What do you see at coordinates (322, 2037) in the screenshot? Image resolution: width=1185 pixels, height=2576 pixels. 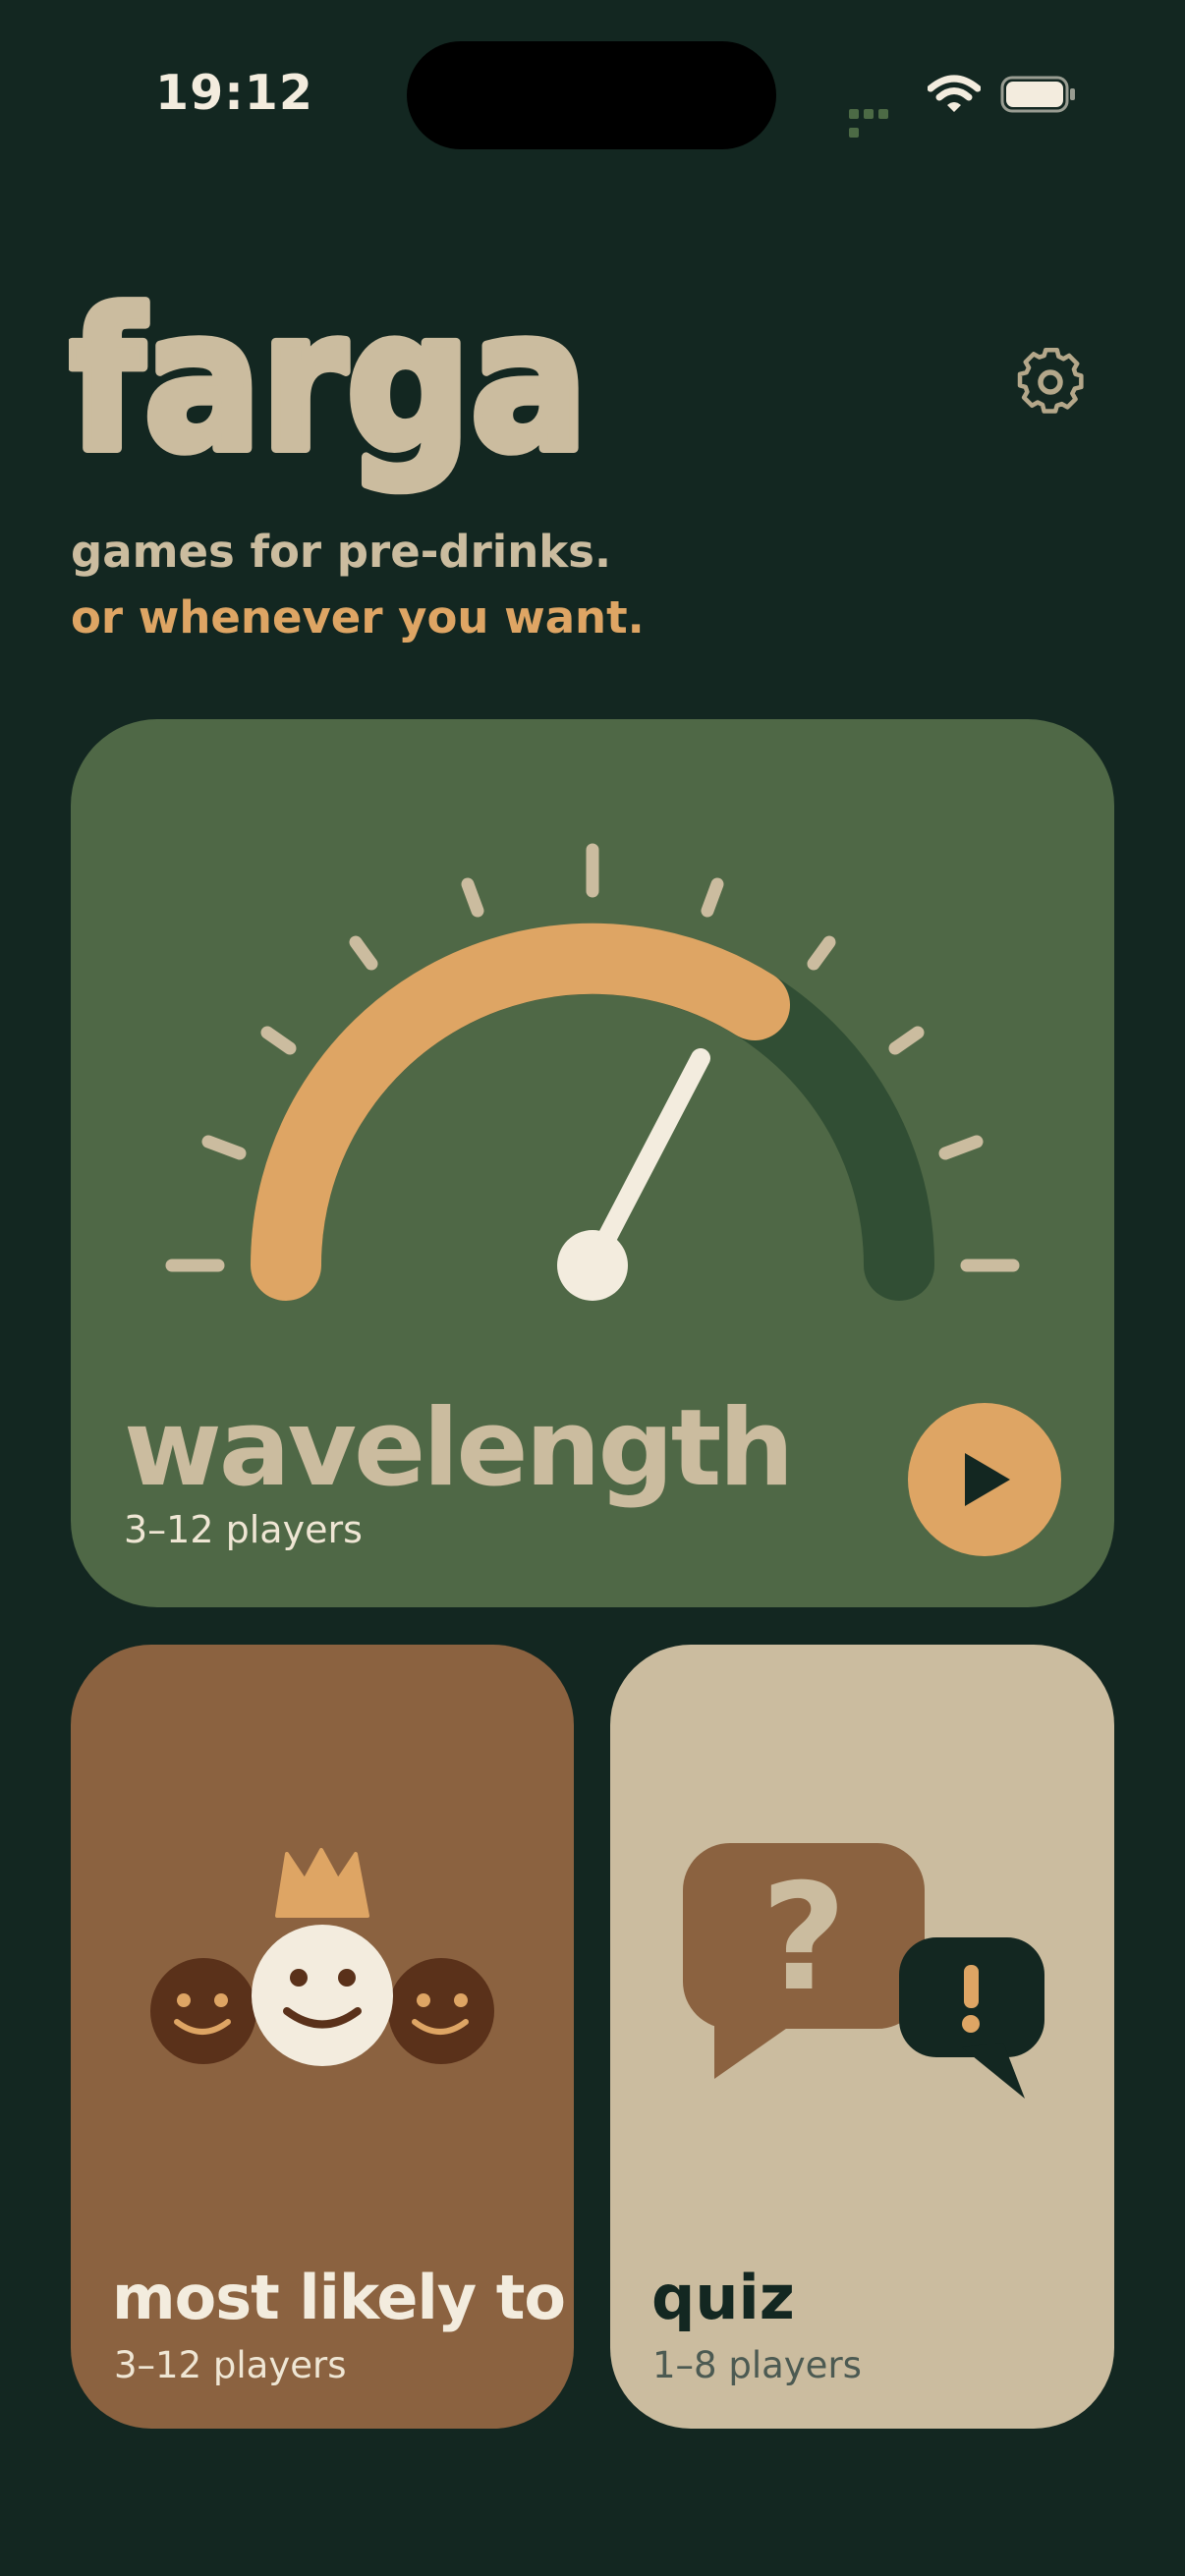 I see `game-card-most-likely-to: most likely to 3–12 players` at bounding box center [322, 2037].